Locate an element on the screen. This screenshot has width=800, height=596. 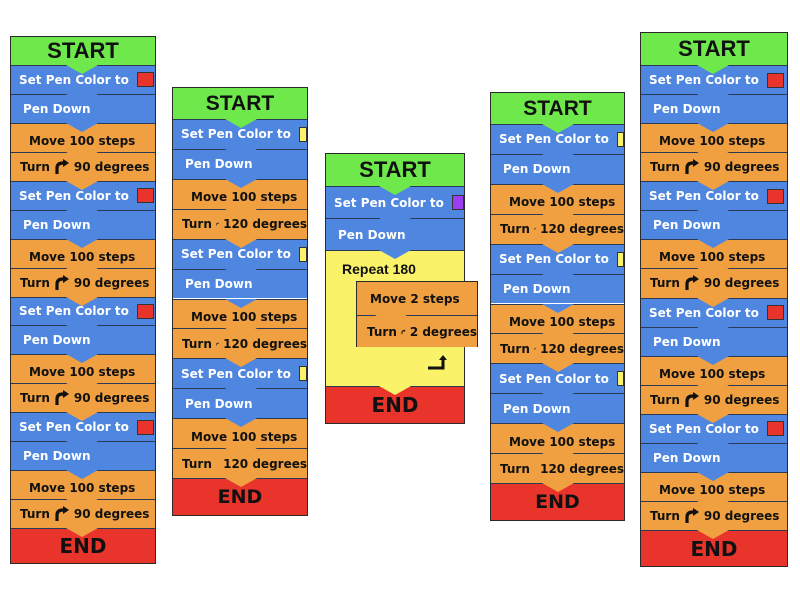
start-label: START is located at coordinates (83, 50).